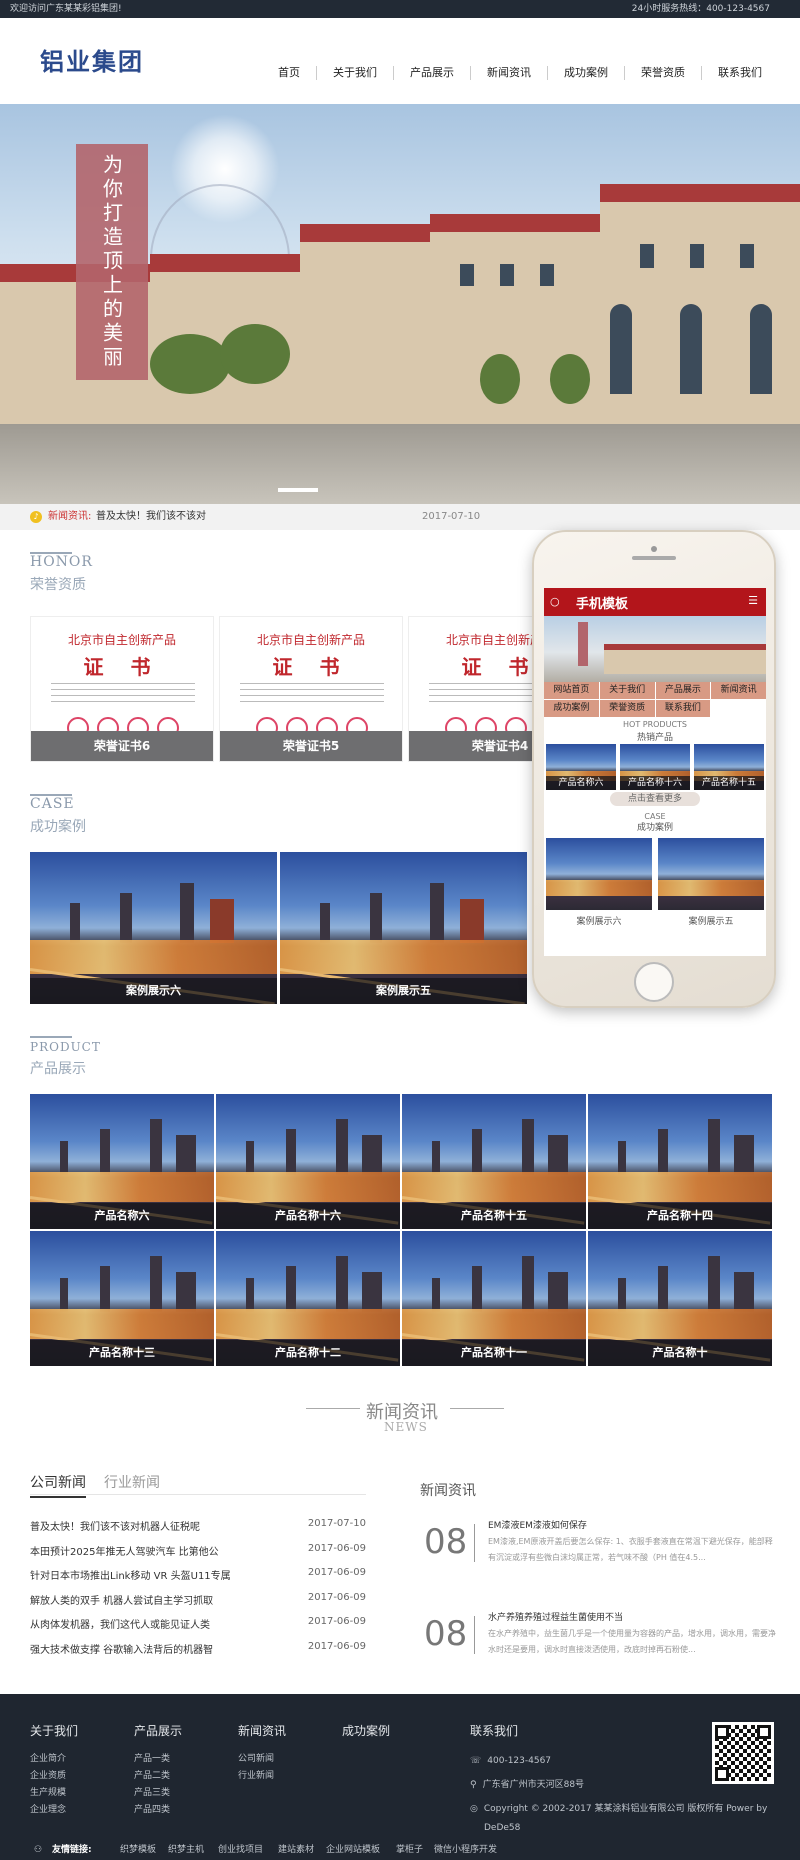 Image resolution: width=800 pixels, height=1860 pixels. I want to click on footer-link: 产品四类, so click(158, 1810).